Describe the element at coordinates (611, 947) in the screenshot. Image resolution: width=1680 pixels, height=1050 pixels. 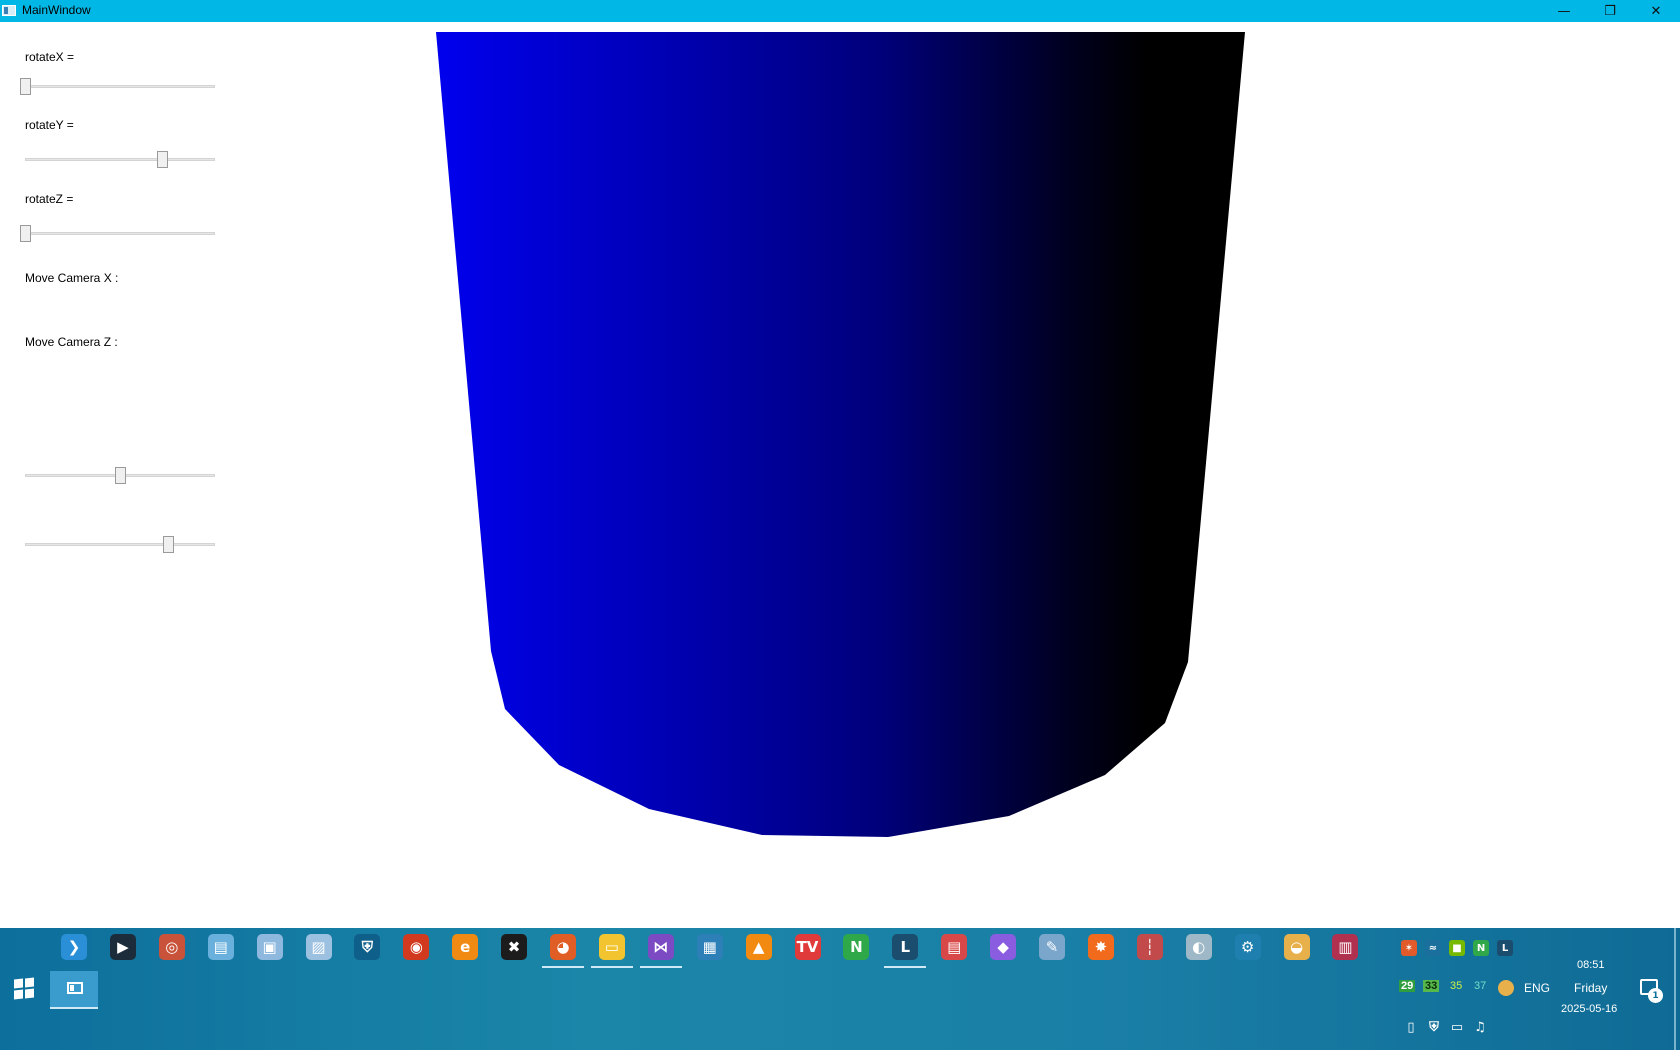
I see `file-explorer-icon: ▭` at that location.